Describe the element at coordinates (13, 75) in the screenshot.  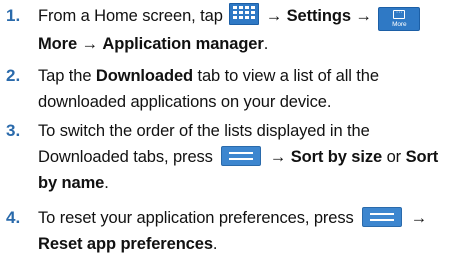
I see `step-number: 2.` at that location.